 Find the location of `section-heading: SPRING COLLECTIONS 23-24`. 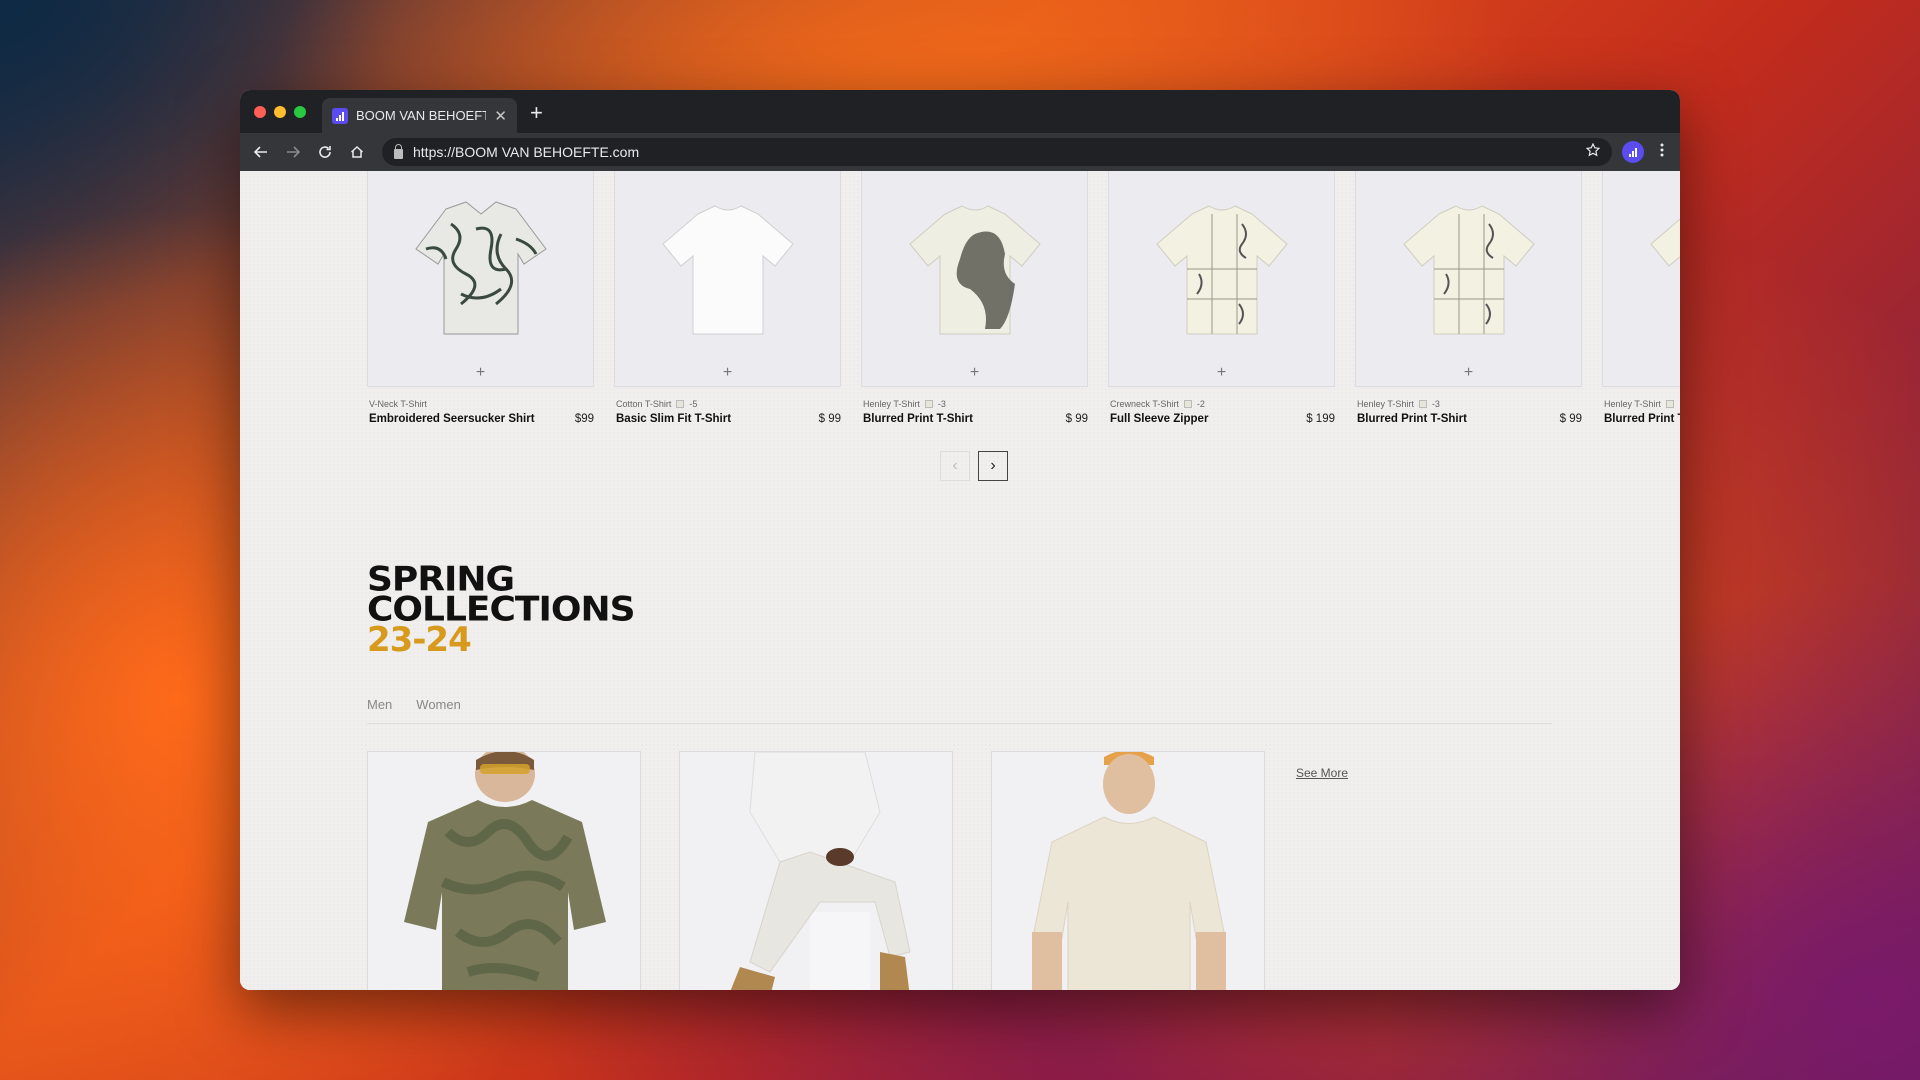

section-heading: SPRING COLLECTIONS 23-24 is located at coordinates (501, 609).